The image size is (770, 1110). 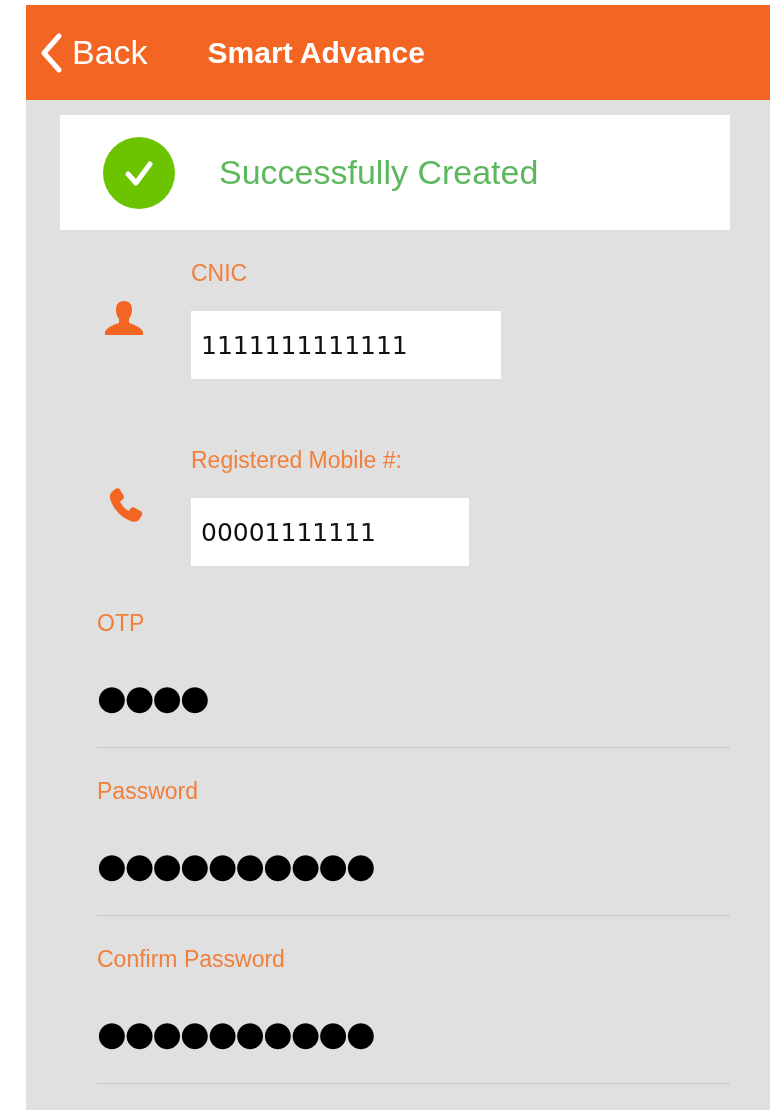 I want to click on field-label: OTP, so click(x=121, y=623).